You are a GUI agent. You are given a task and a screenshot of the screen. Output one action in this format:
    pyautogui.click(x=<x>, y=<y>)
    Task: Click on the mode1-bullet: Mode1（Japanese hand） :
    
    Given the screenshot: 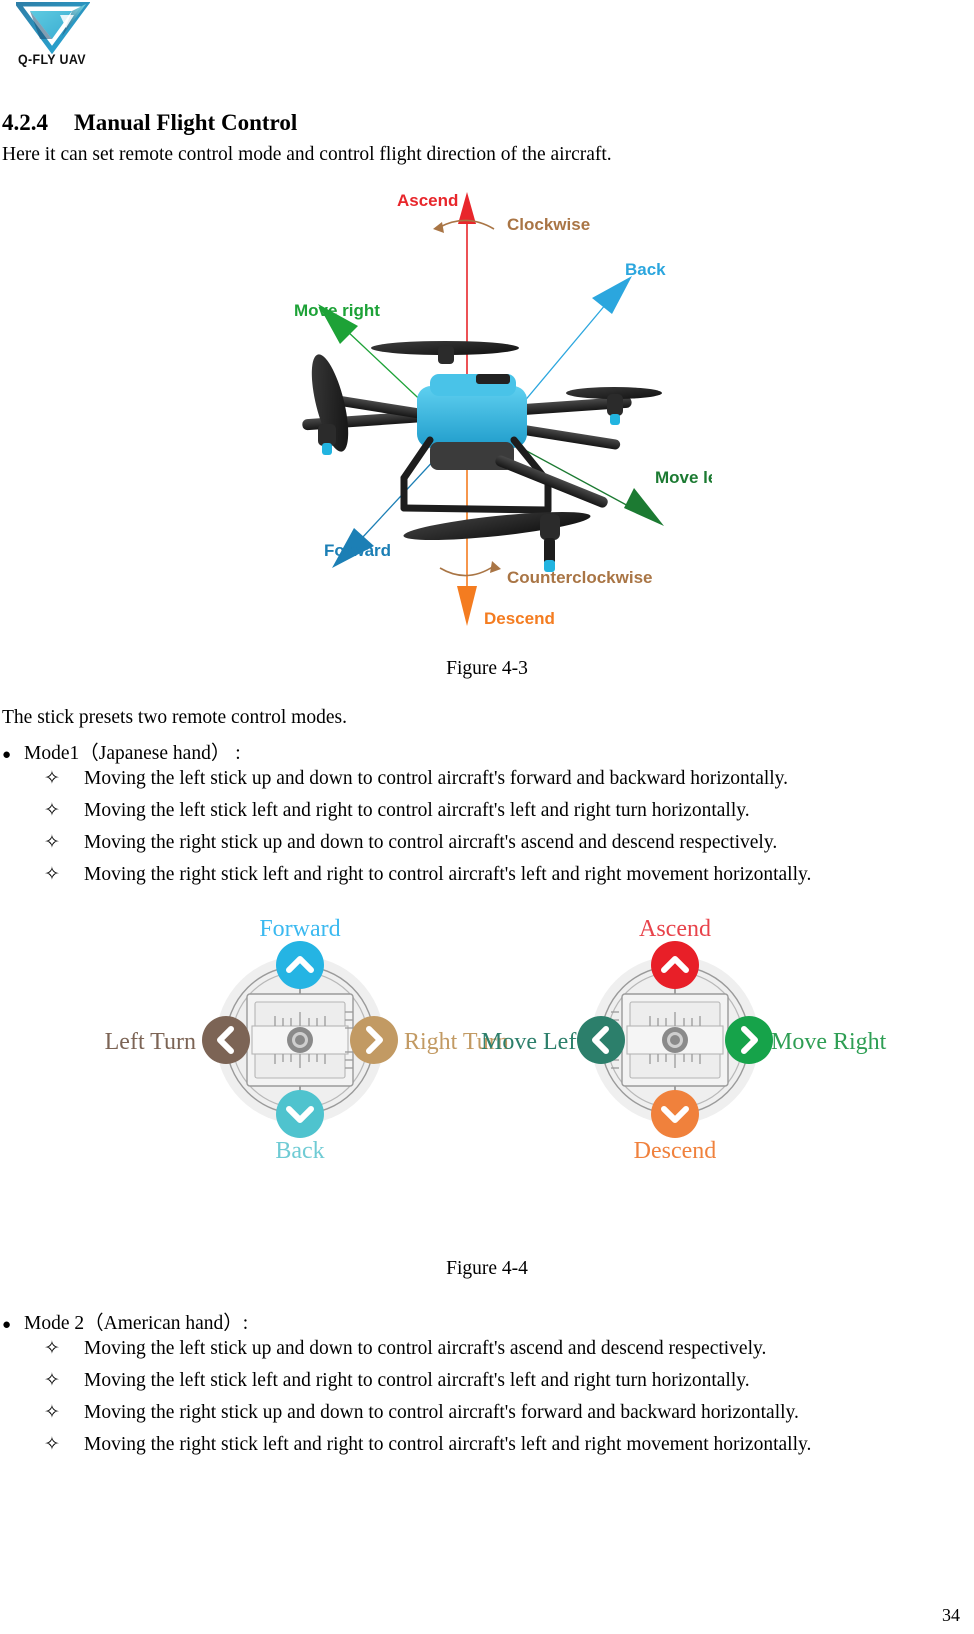 What is the action you would take?
    pyautogui.click(x=121, y=750)
    